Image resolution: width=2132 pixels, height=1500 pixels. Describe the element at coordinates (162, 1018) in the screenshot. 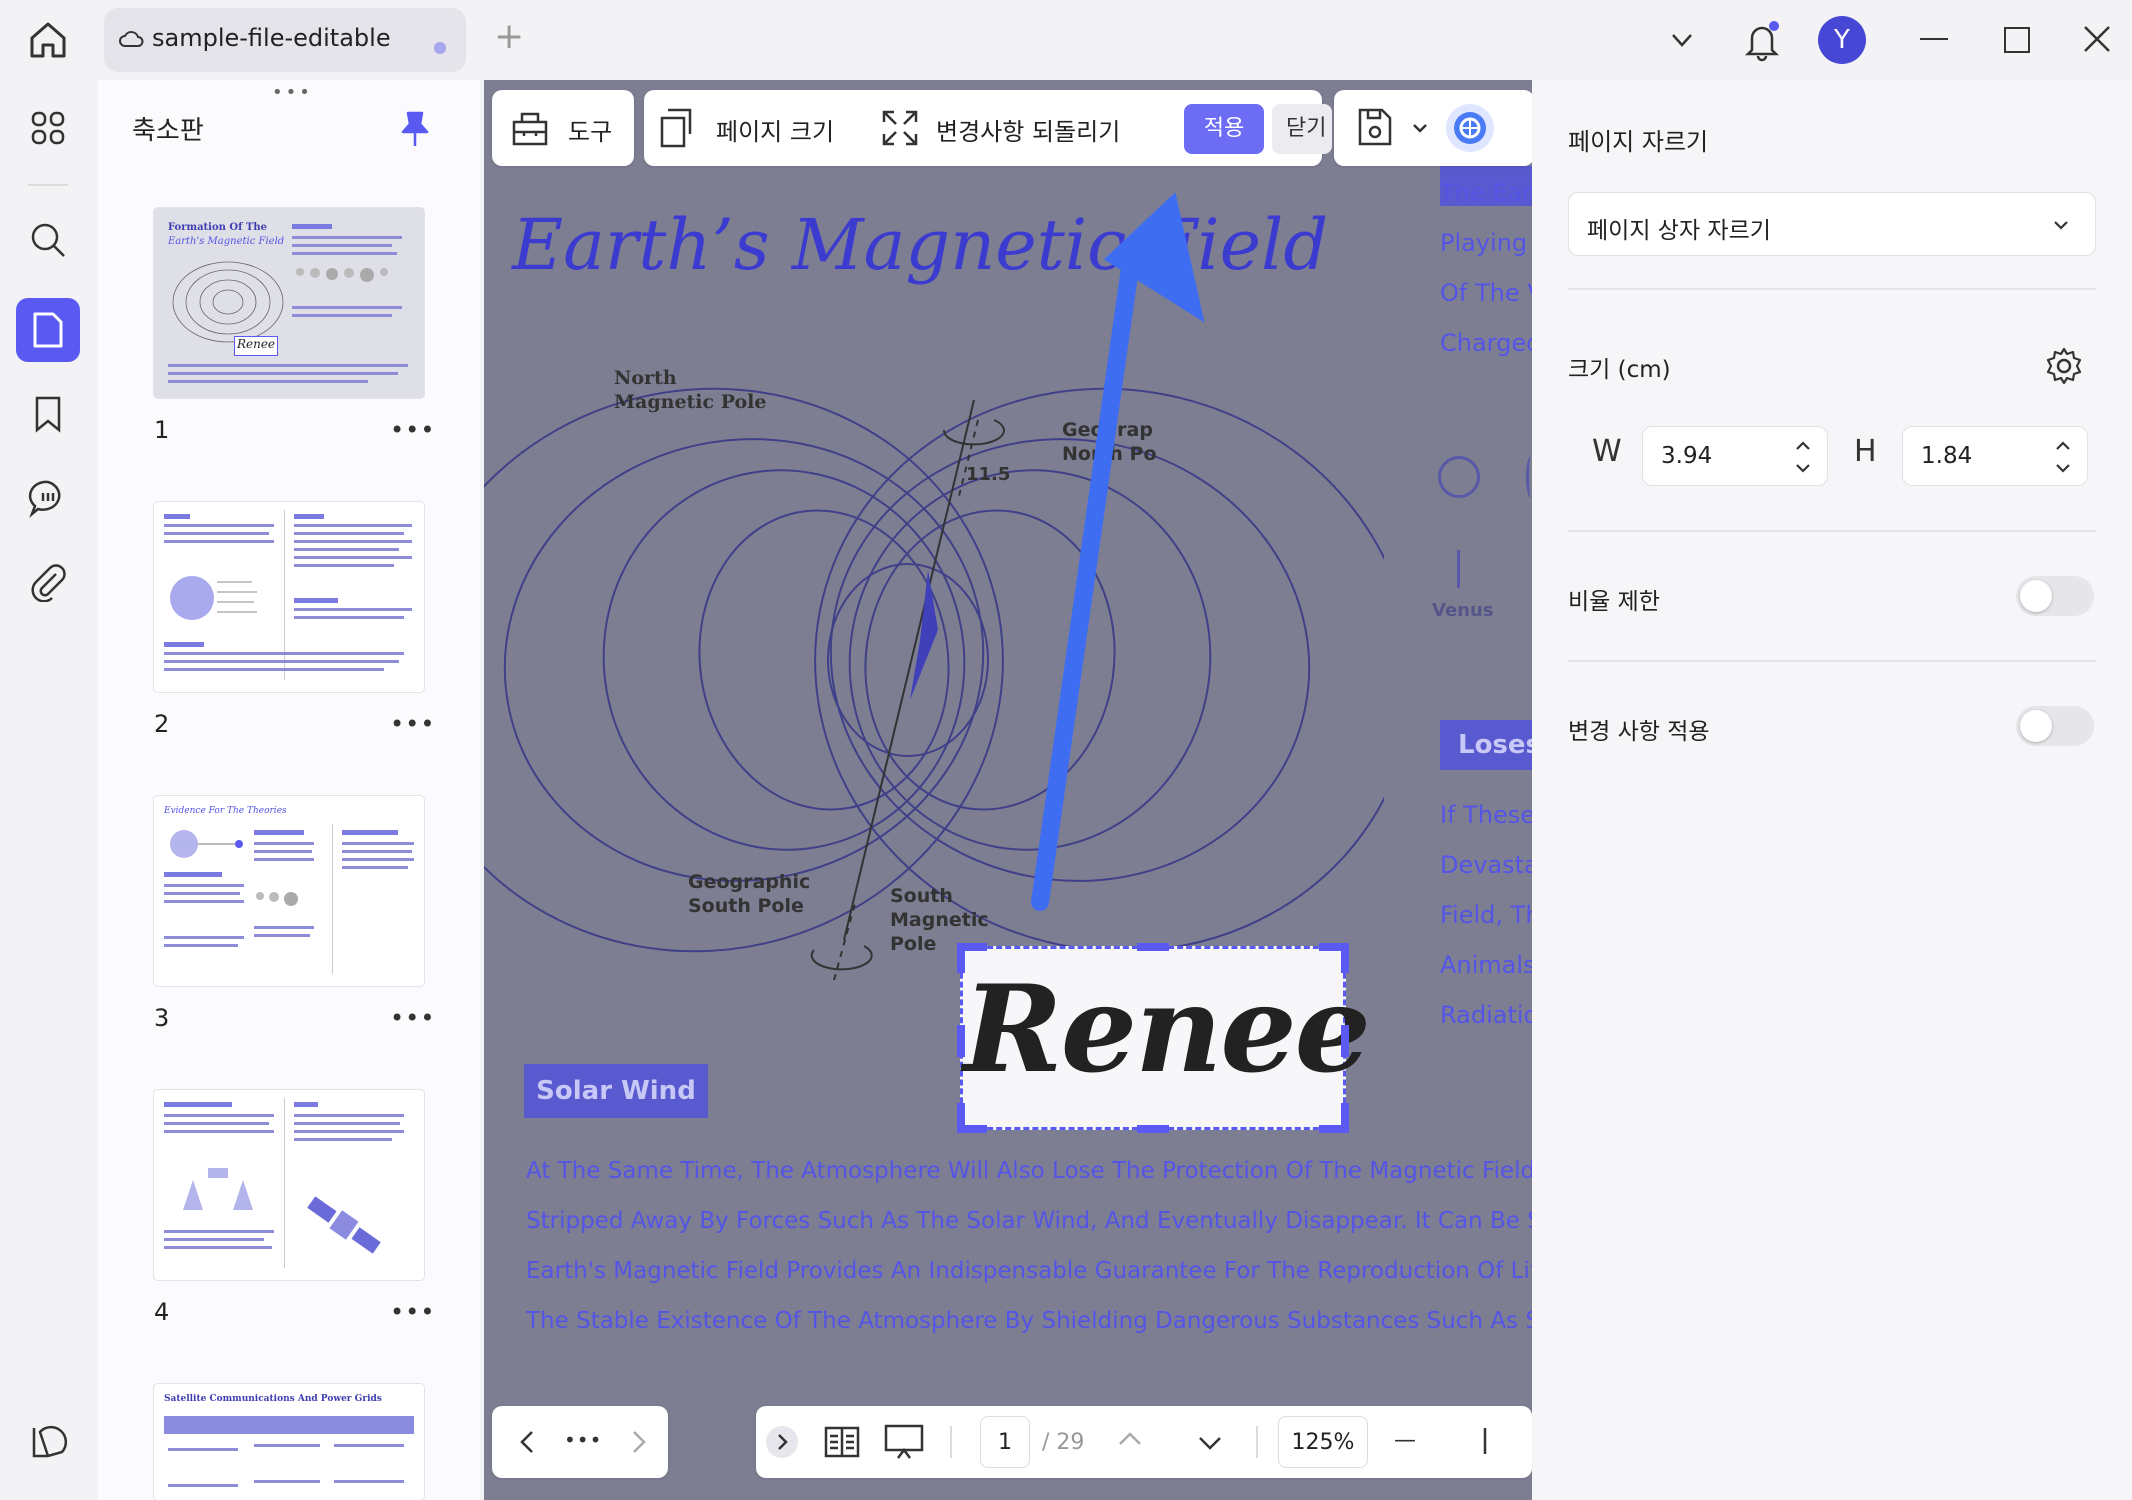

I see `page-number: 3` at that location.